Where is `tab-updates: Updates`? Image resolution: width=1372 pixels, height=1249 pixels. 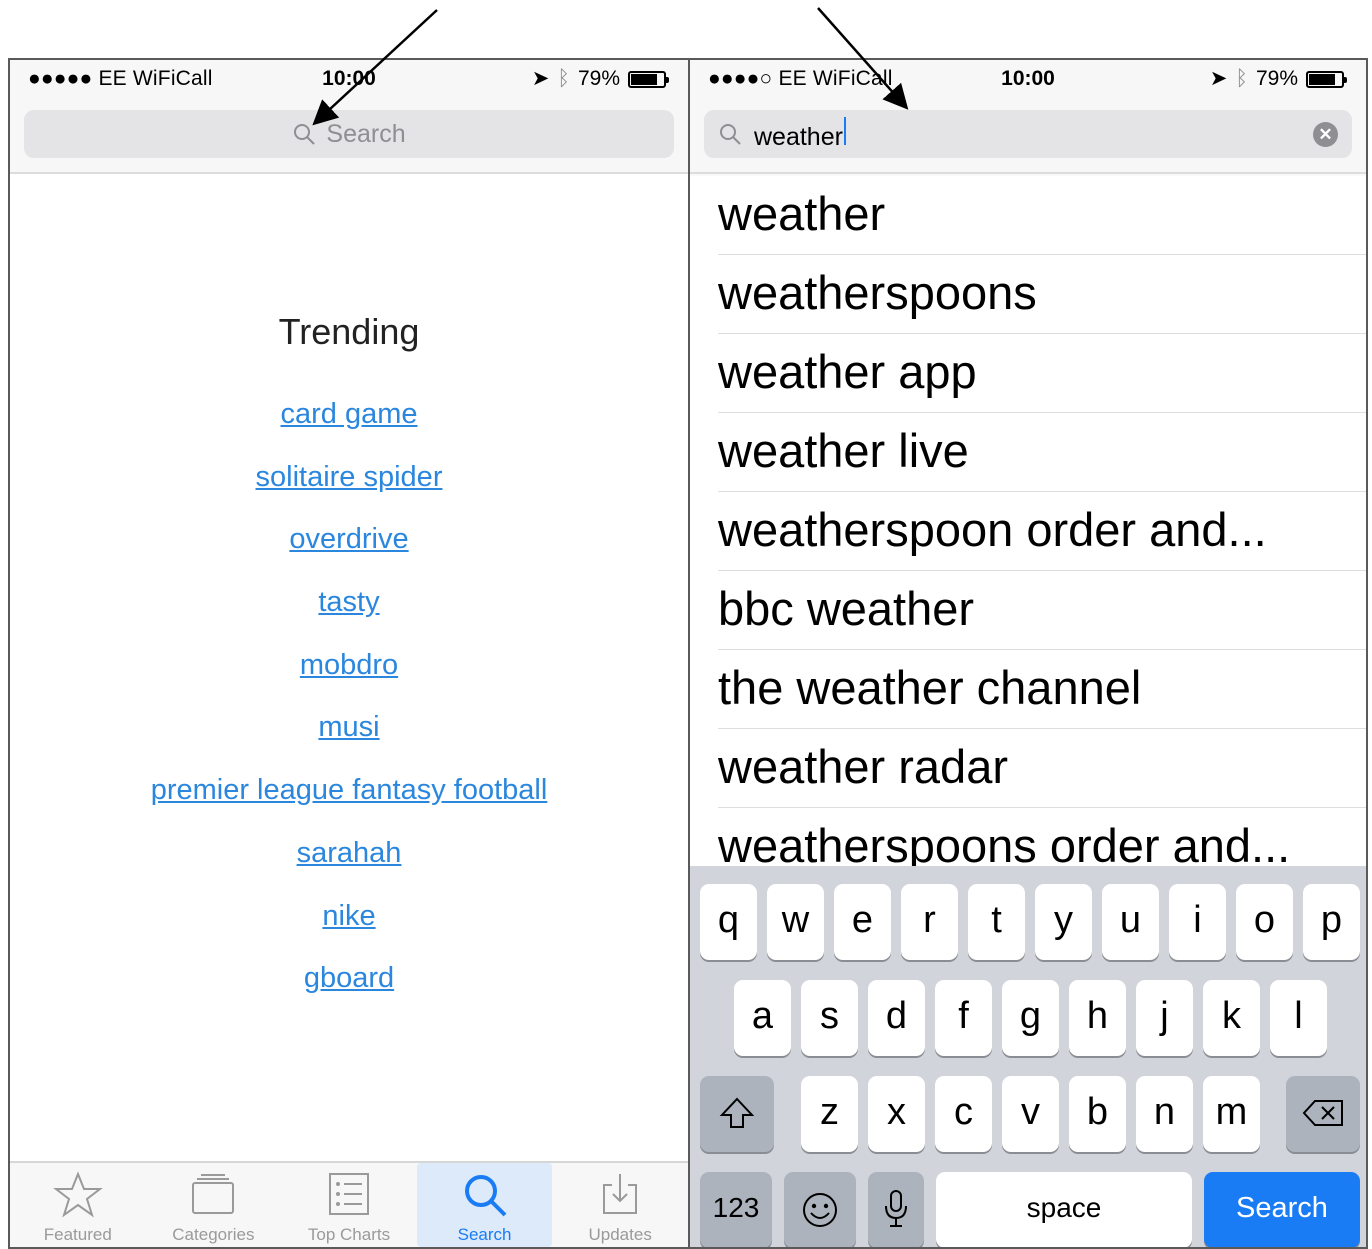 tab-updates: Updates is located at coordinates (620, 1205).